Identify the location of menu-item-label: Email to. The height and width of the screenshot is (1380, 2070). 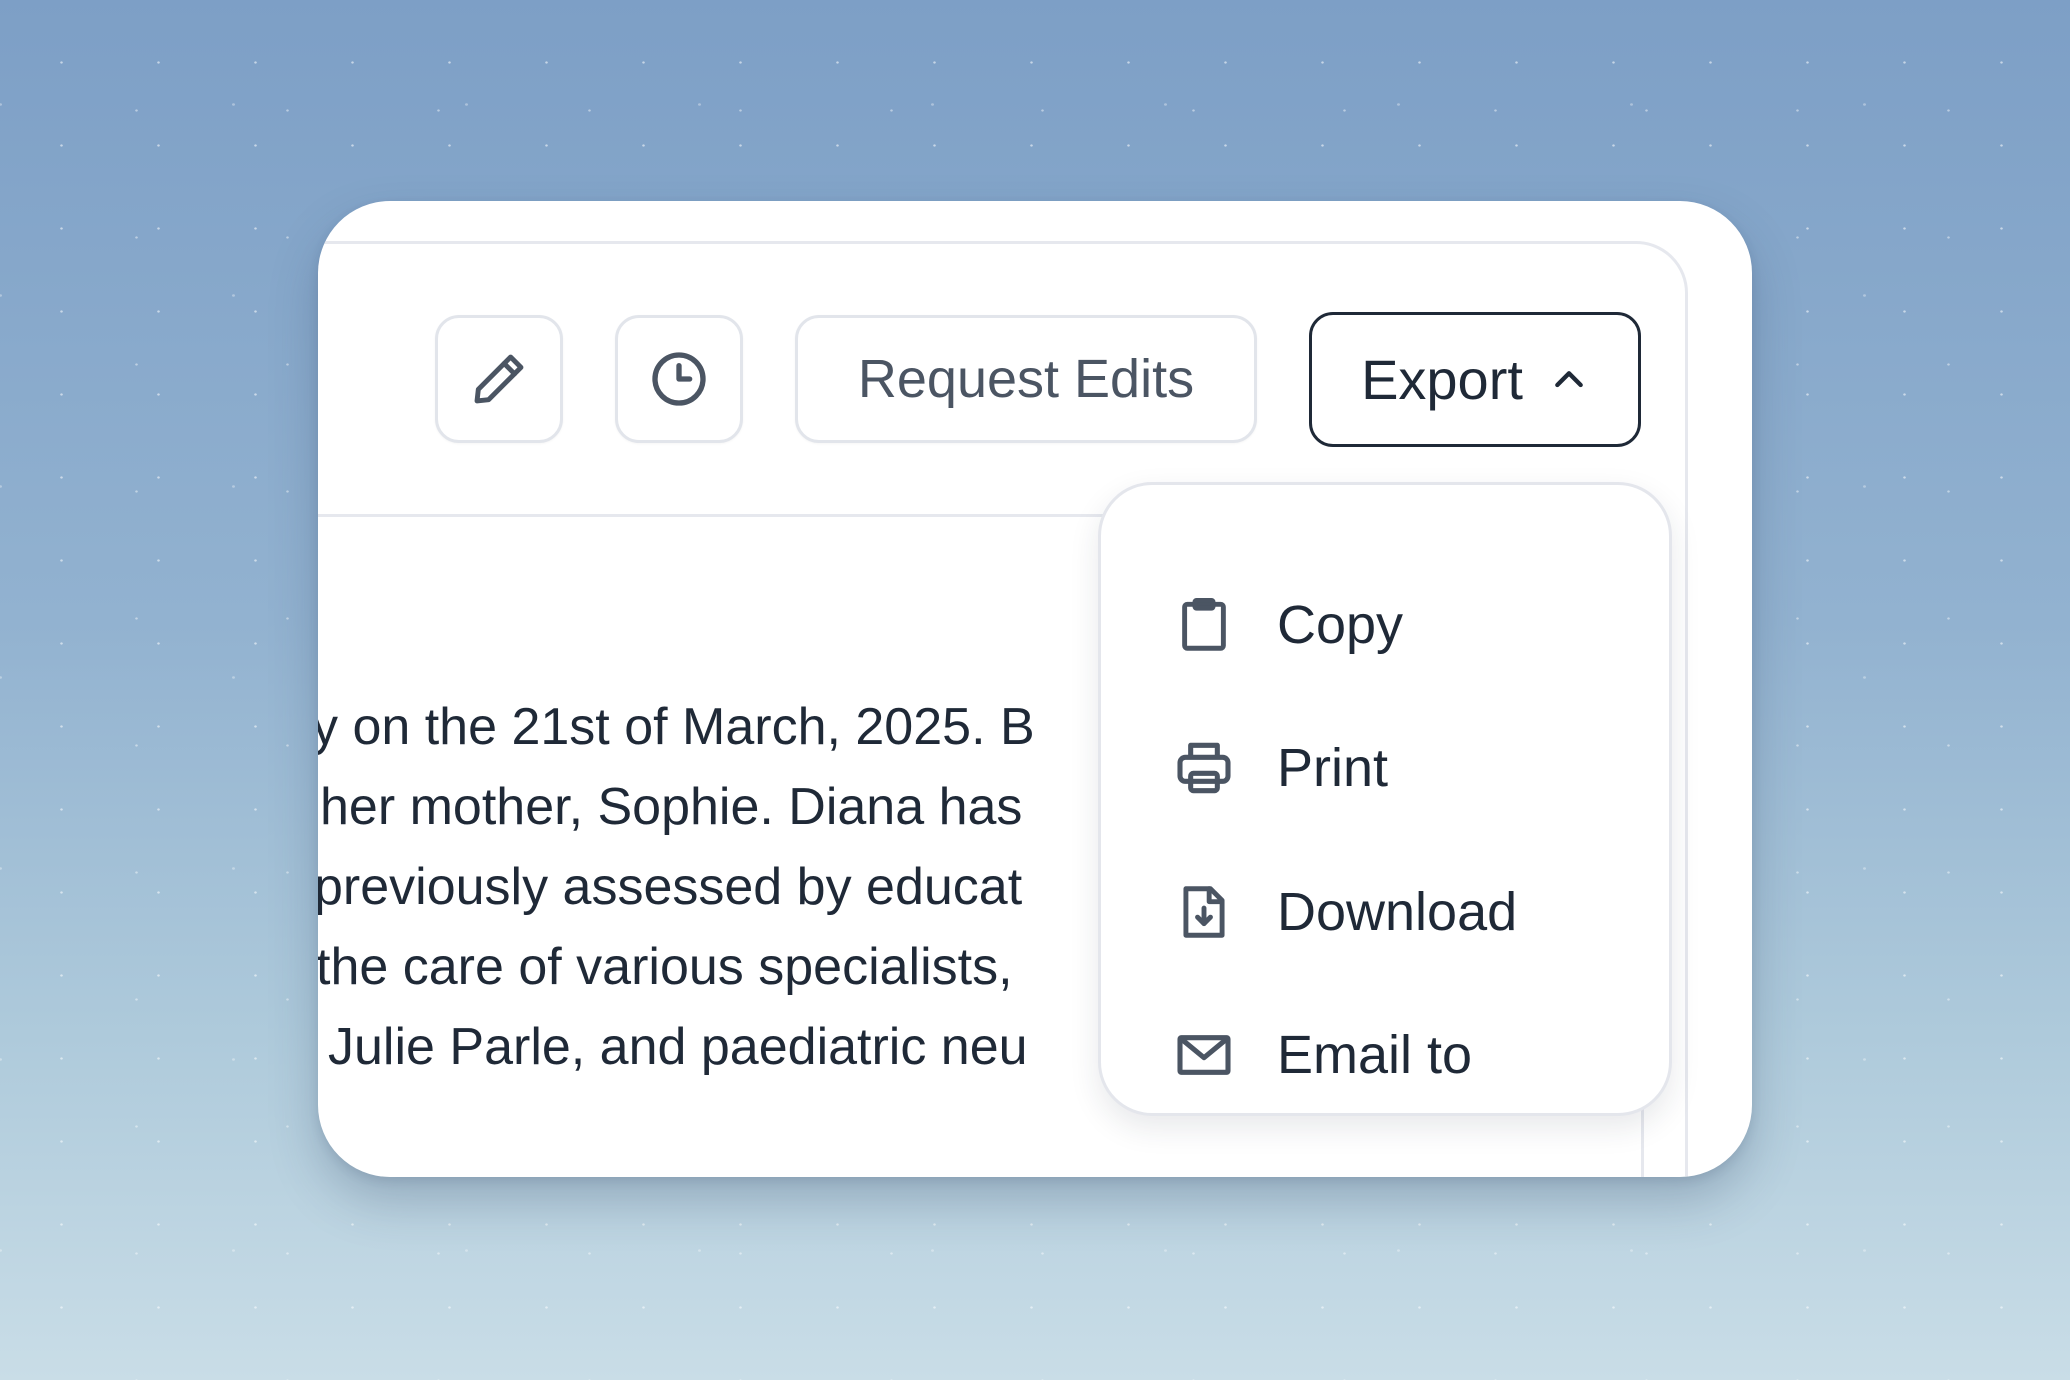
(1375, 1055).